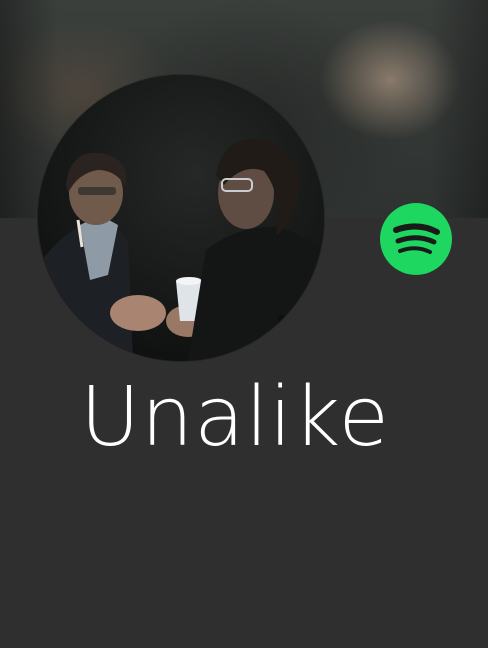  Describe the element at coordinates (235, 417) in the screenshot. I see `artist-name: Unalike` at that location.